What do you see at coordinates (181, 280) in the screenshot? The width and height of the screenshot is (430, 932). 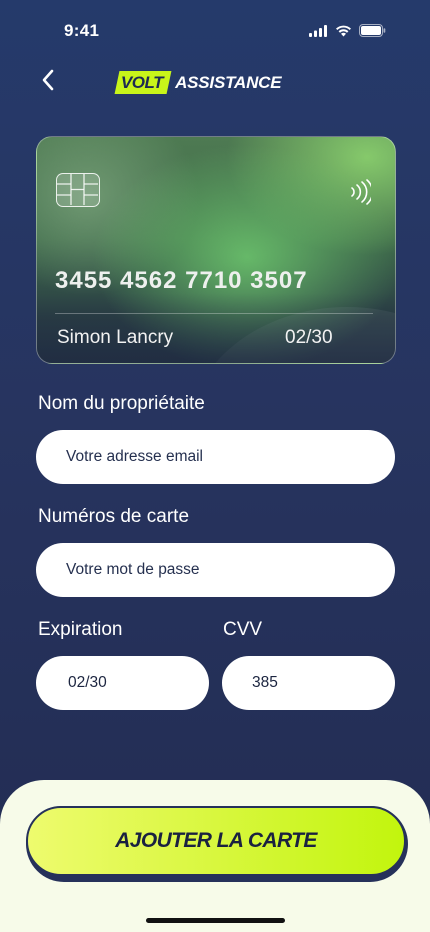 I see `card-number: 3455 4562 7710 3507` at bounding box center [181, 280].